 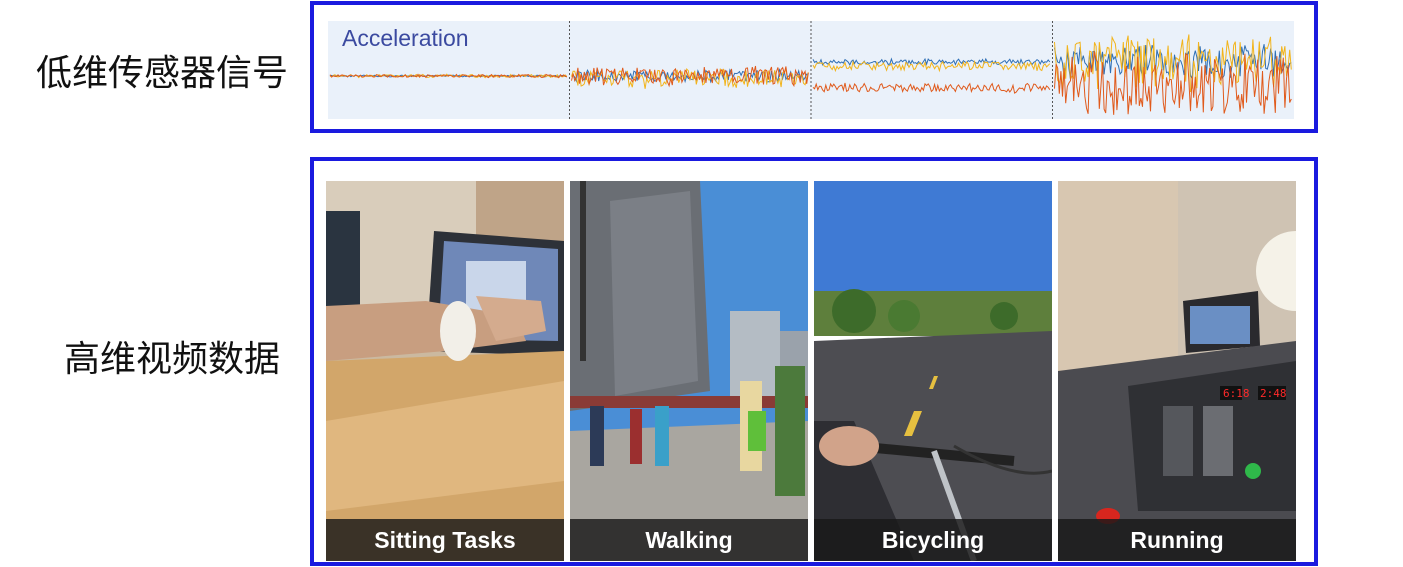 What do you see at coordinates (405, 38) in the screenshot?
I see `acceleration-title: Acceleration` at bounding box center [405, 38].